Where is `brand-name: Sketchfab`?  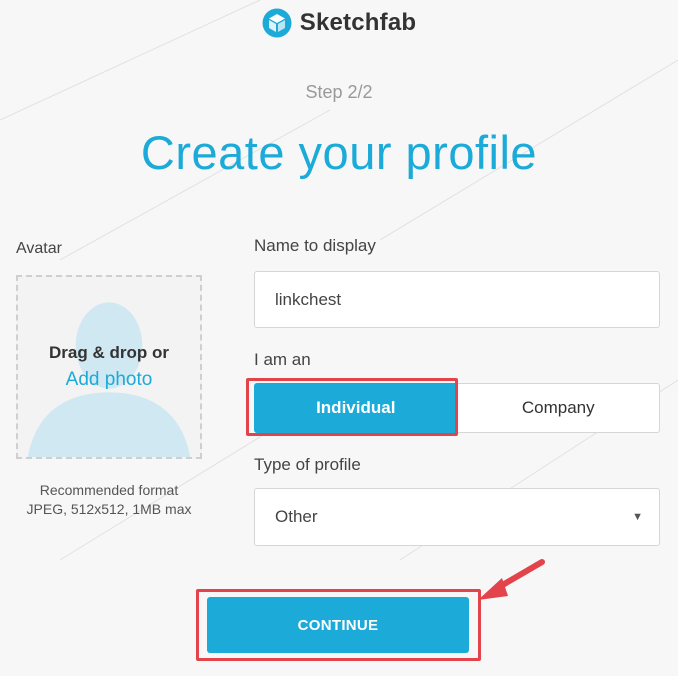 brand-name: Sketchfab is located at coordinates (358, 22).